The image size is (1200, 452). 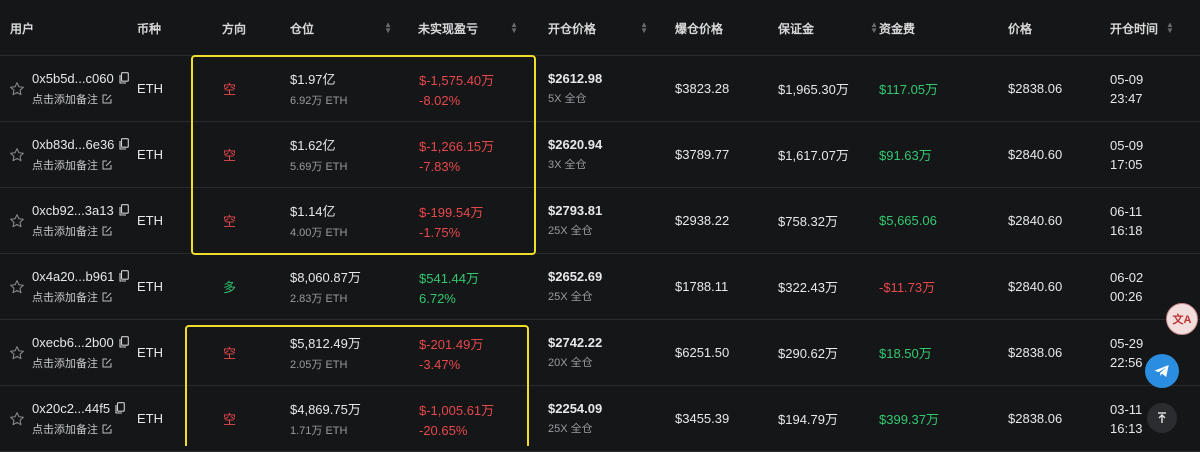 I want to click on telegram-button, so click(x=1162, y=371).